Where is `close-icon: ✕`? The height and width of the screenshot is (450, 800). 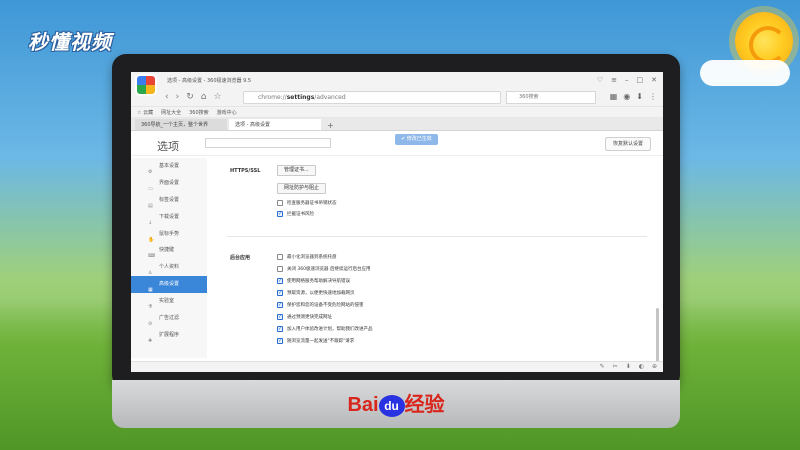 close-icon: ✕ is located at coordinates (654, 80).